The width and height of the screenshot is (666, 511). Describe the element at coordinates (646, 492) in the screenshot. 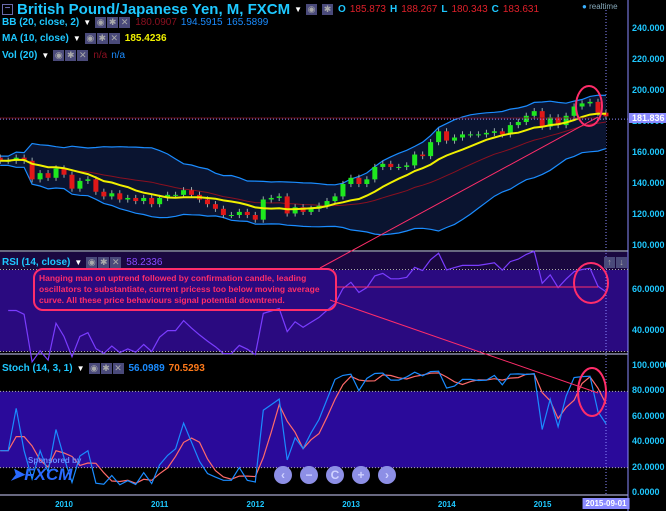

I see `stoch-axis-label: 0.0000` at that location.